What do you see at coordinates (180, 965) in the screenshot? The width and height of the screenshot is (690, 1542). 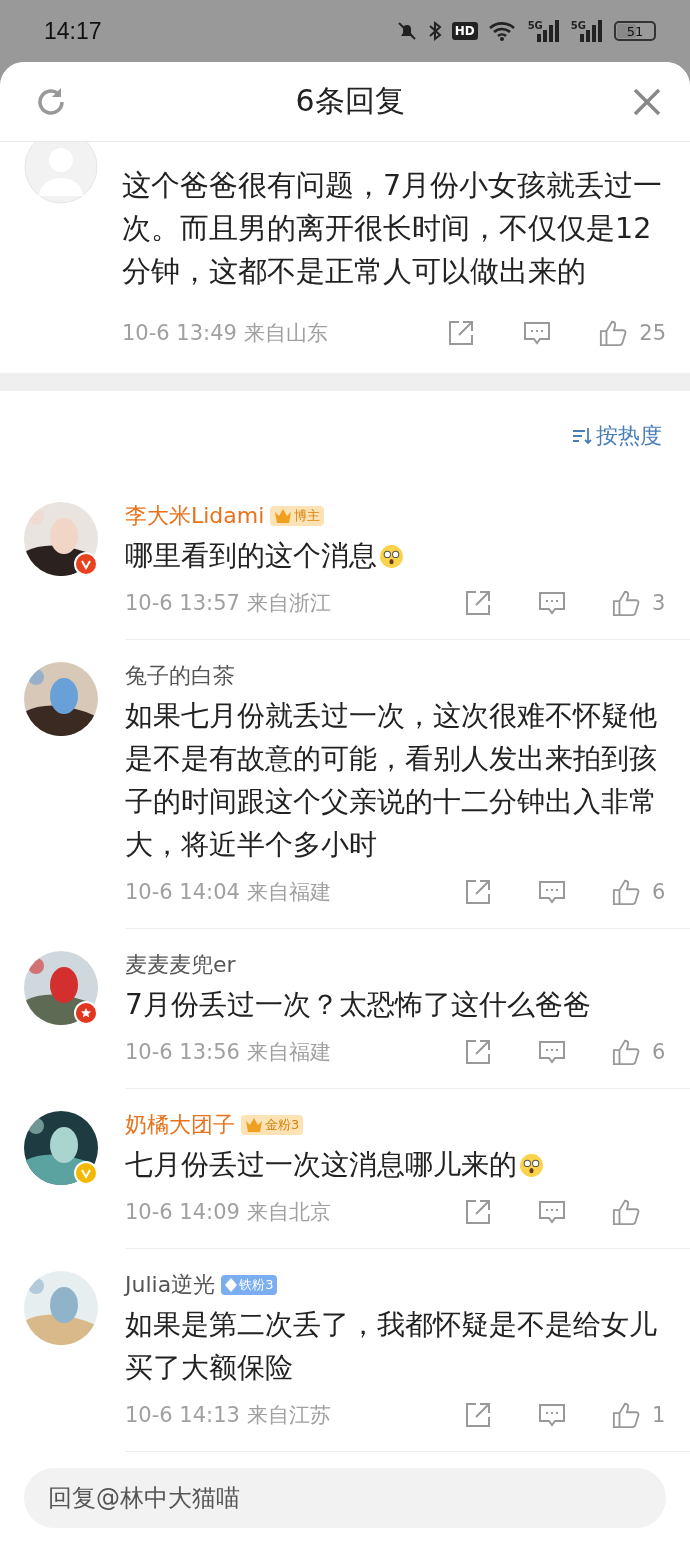 I see `user-name: 麦麦麦兜er` at bounding box center [180, 965].